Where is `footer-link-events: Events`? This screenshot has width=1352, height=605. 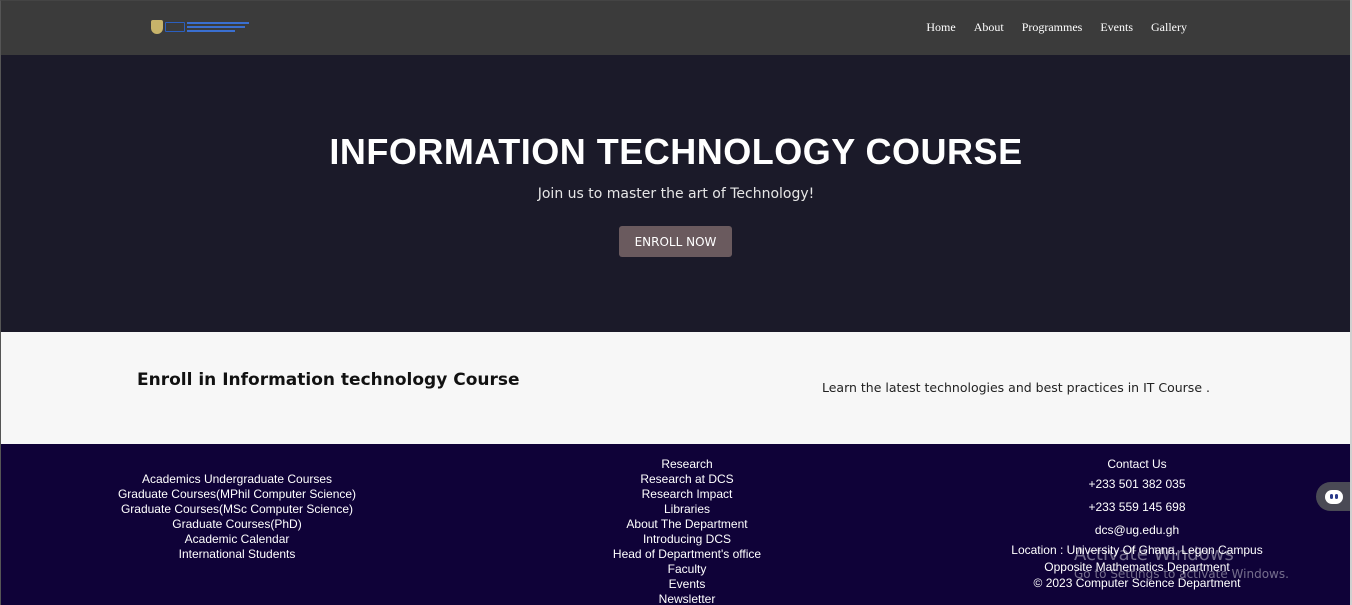
footer-link-events: Events is located at coordinates (687, 584).